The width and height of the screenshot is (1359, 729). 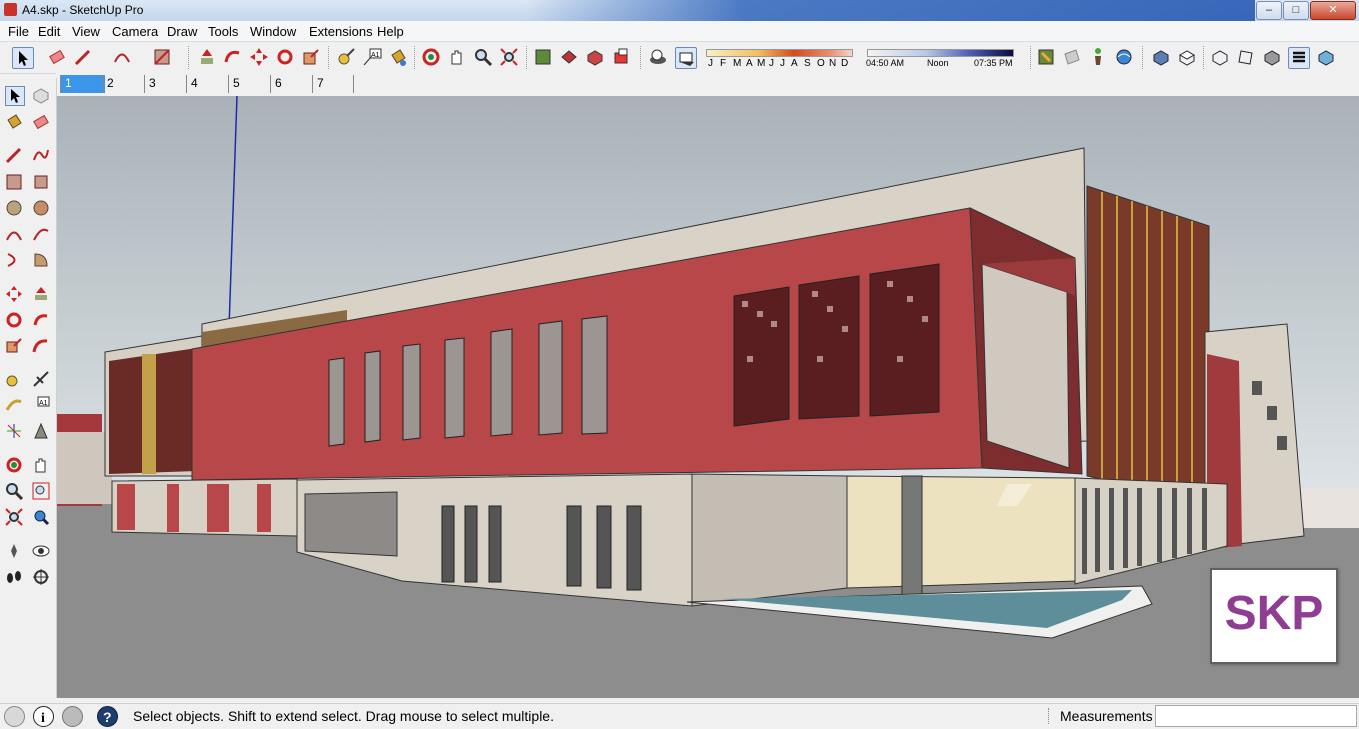 What do you see at coordinates (1326, 57) in the screenshot?
I see `monochrome-style-icon` at bounding box center [1326, 57].